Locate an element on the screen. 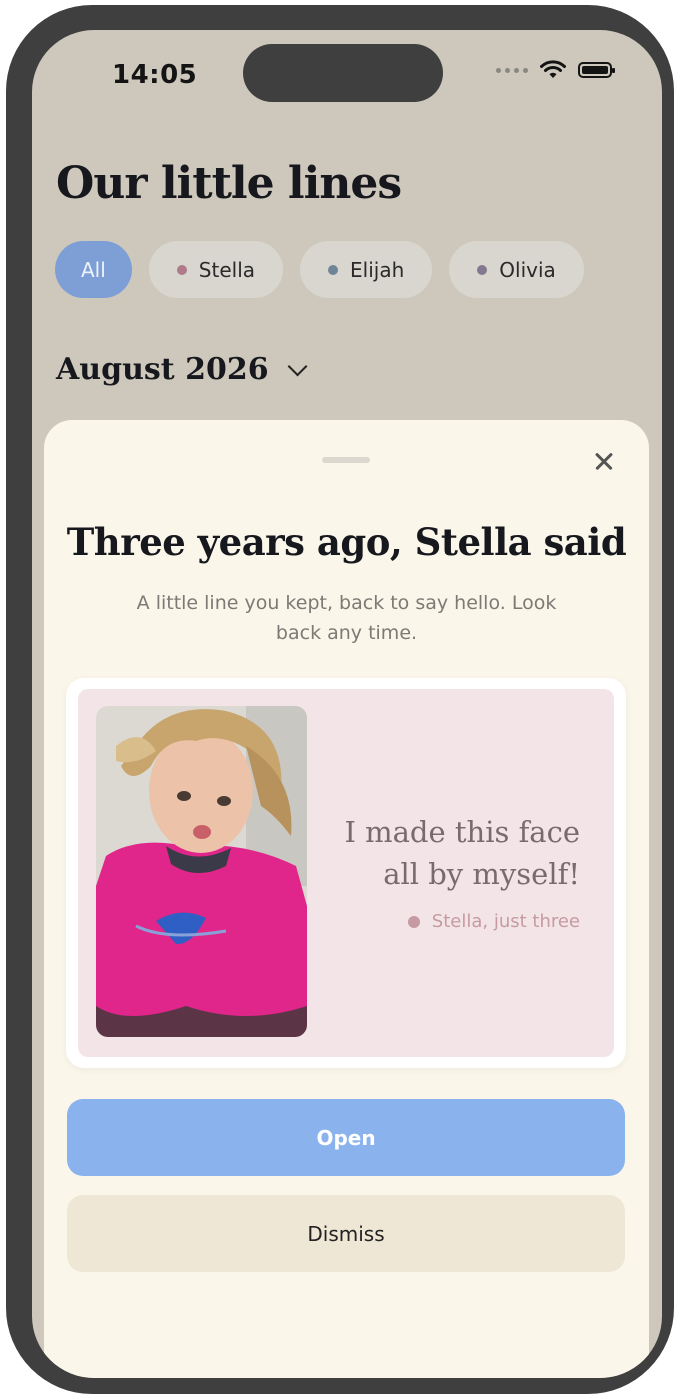  filter-chip-label: Stella is located at coordinates (227, 269).